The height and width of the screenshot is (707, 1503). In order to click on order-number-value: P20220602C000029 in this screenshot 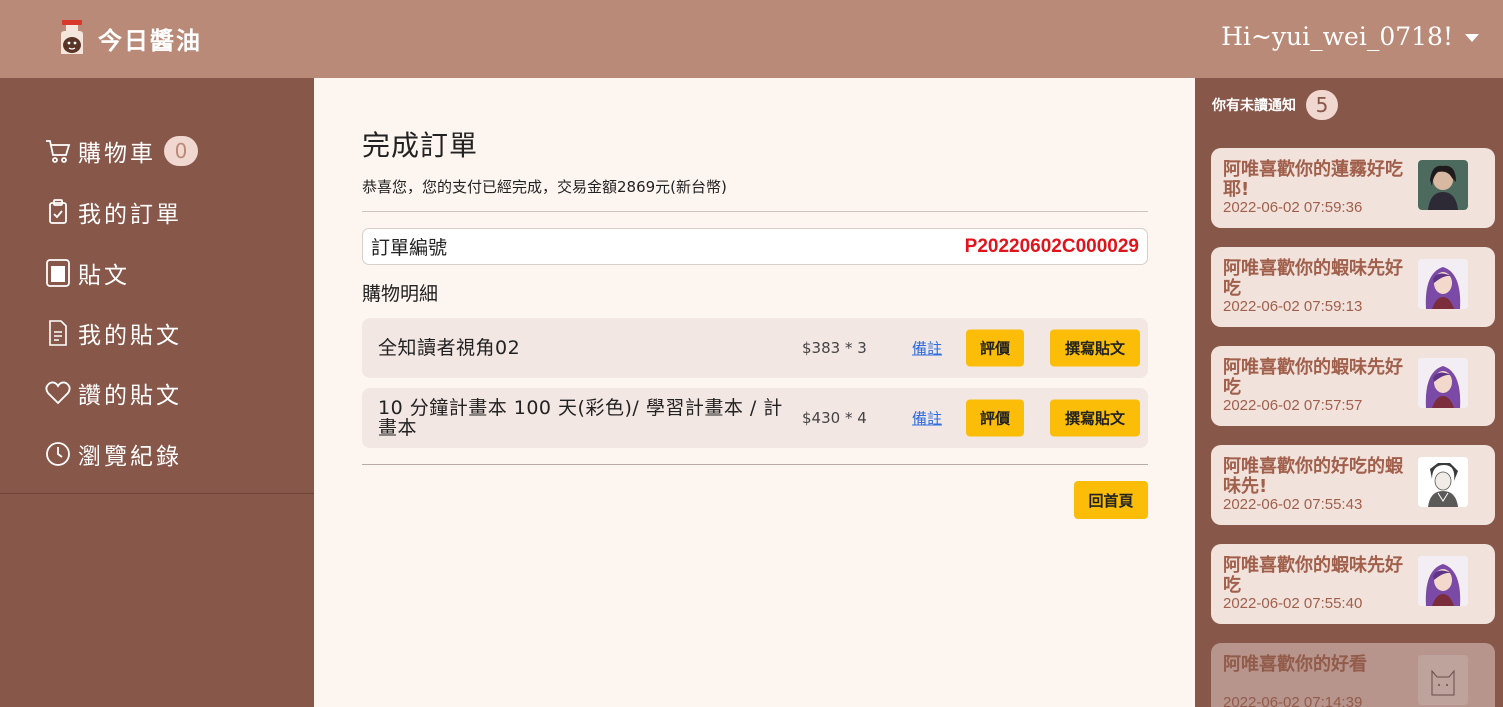, I will do `click(1051, 246)`.